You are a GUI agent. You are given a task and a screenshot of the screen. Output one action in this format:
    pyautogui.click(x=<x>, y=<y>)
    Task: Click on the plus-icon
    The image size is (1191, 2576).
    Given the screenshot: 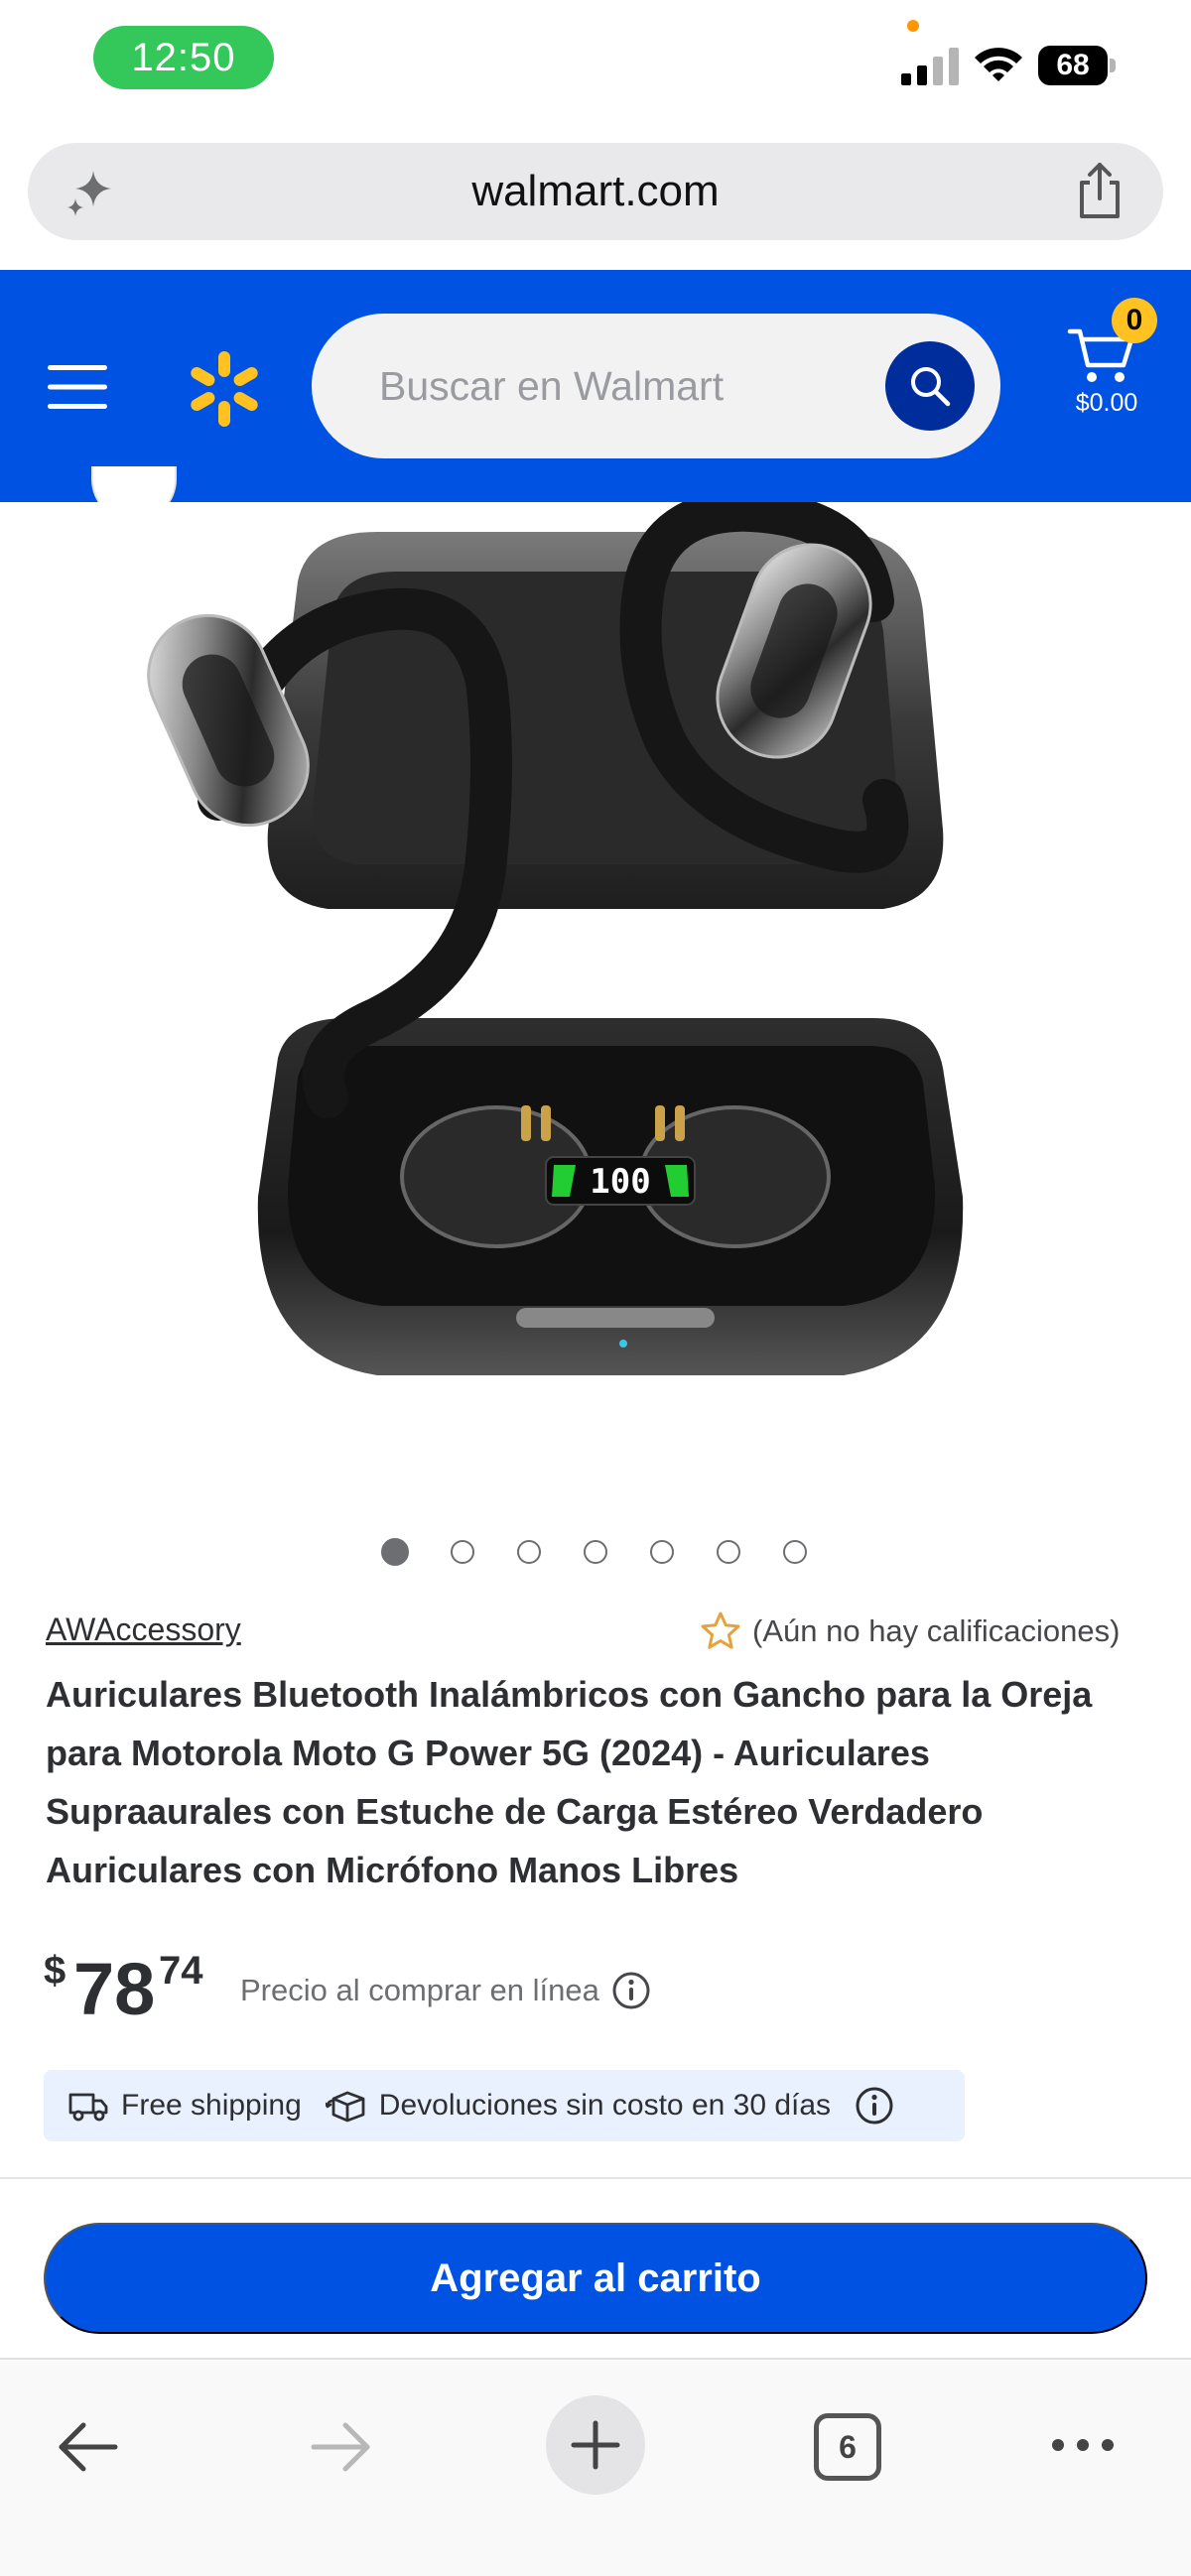 What is the action you would take?
    pyautogui.click(x=595, y=2445)
    